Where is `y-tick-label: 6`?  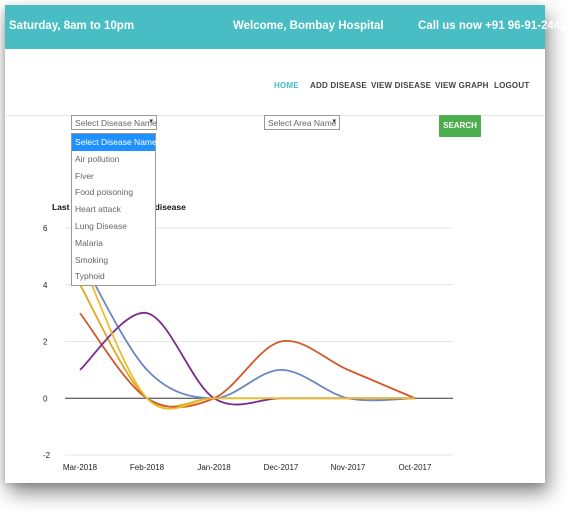 y-tick-label: 6 is located at coordinates (45, 228).